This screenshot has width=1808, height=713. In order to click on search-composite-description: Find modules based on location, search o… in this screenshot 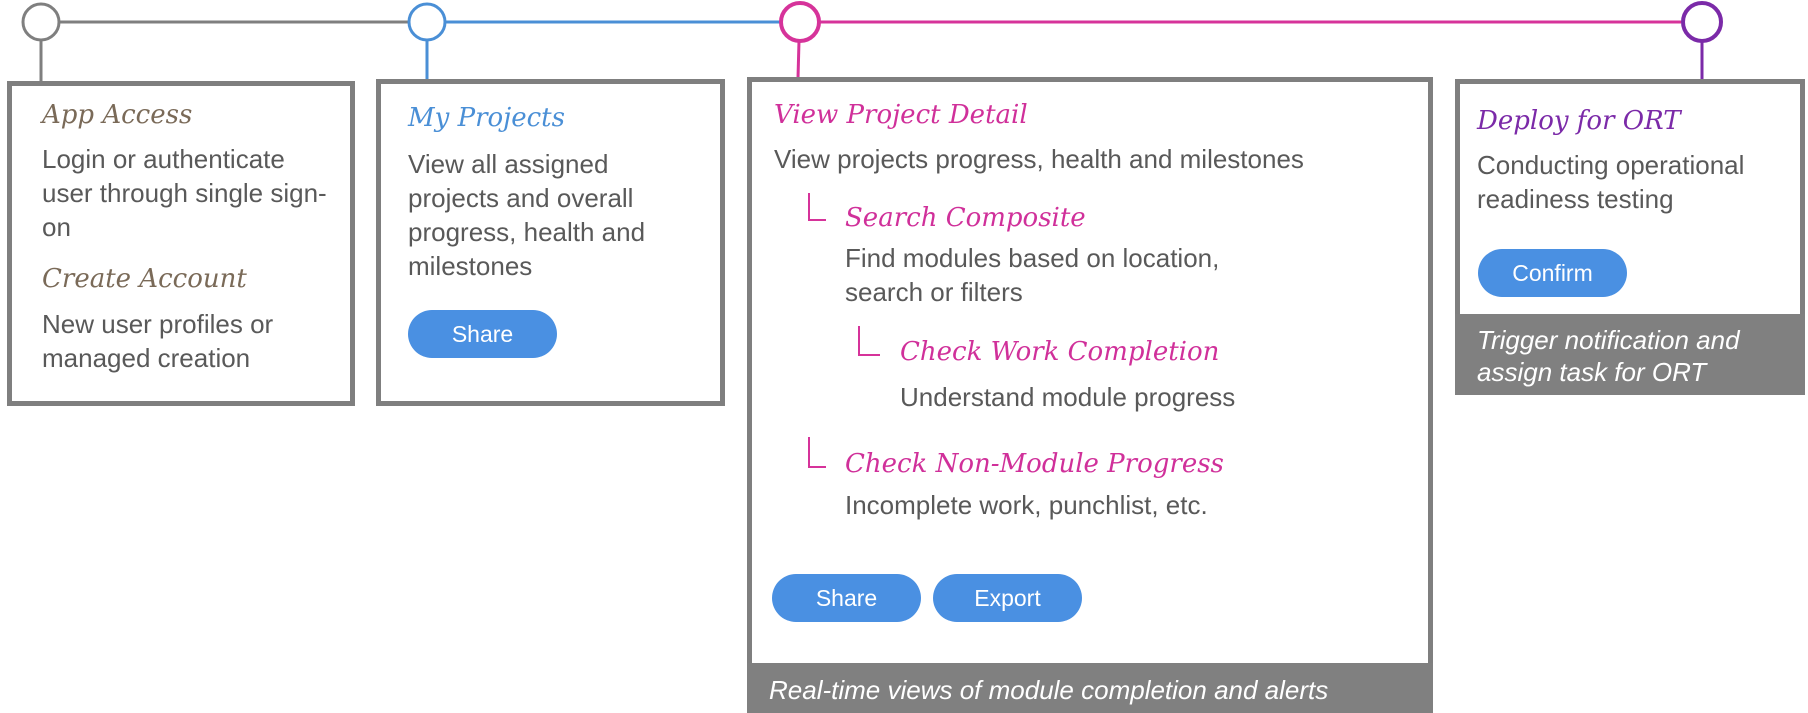, I will do `click(1032, 275)`.